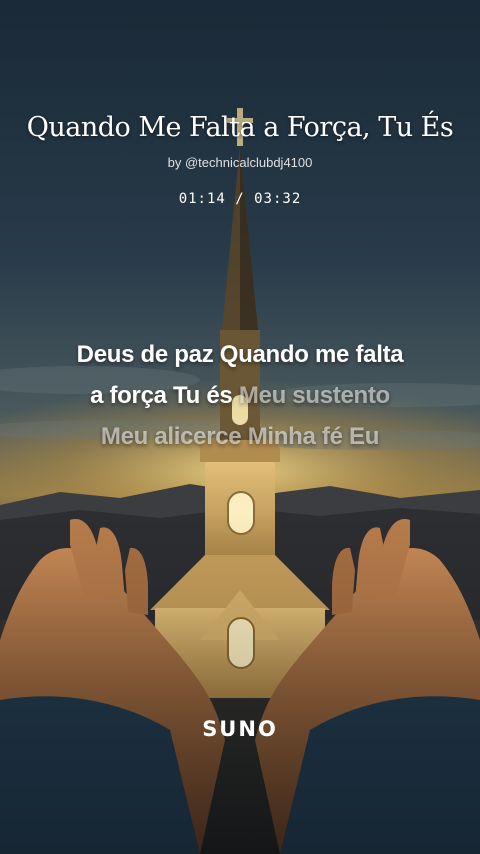 The height and width of the screenshot is (854, 480). I want to click on lyric-unsung: Meu sustento, so click(314, 395).